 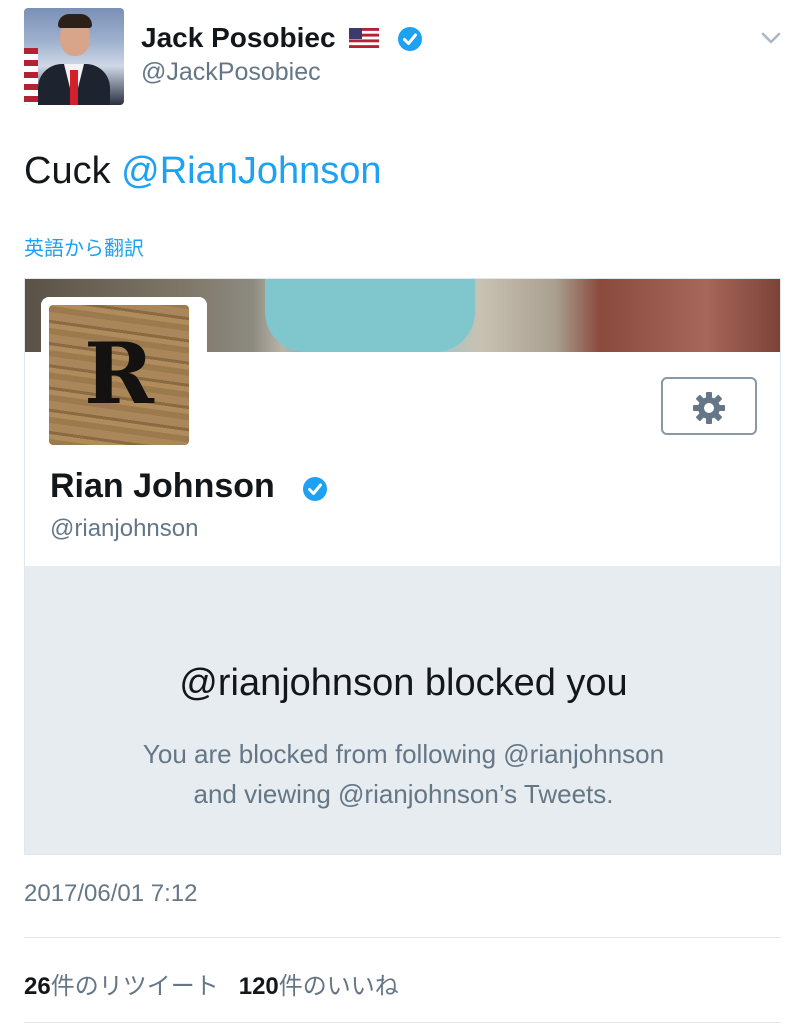 I want to click on profile-picture: R, so click(x=124, y=378).